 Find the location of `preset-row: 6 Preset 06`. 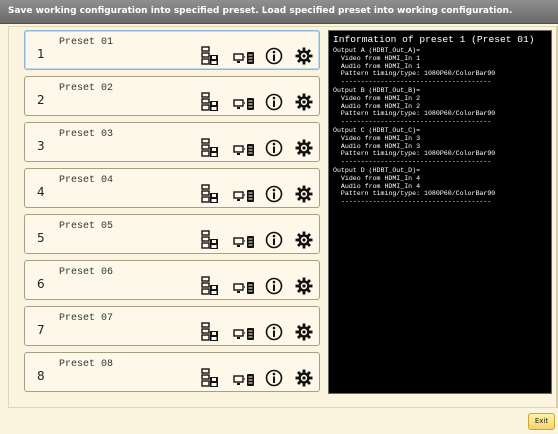

preset-row: 6 Preset 06 is located at coordinates (172, 280).